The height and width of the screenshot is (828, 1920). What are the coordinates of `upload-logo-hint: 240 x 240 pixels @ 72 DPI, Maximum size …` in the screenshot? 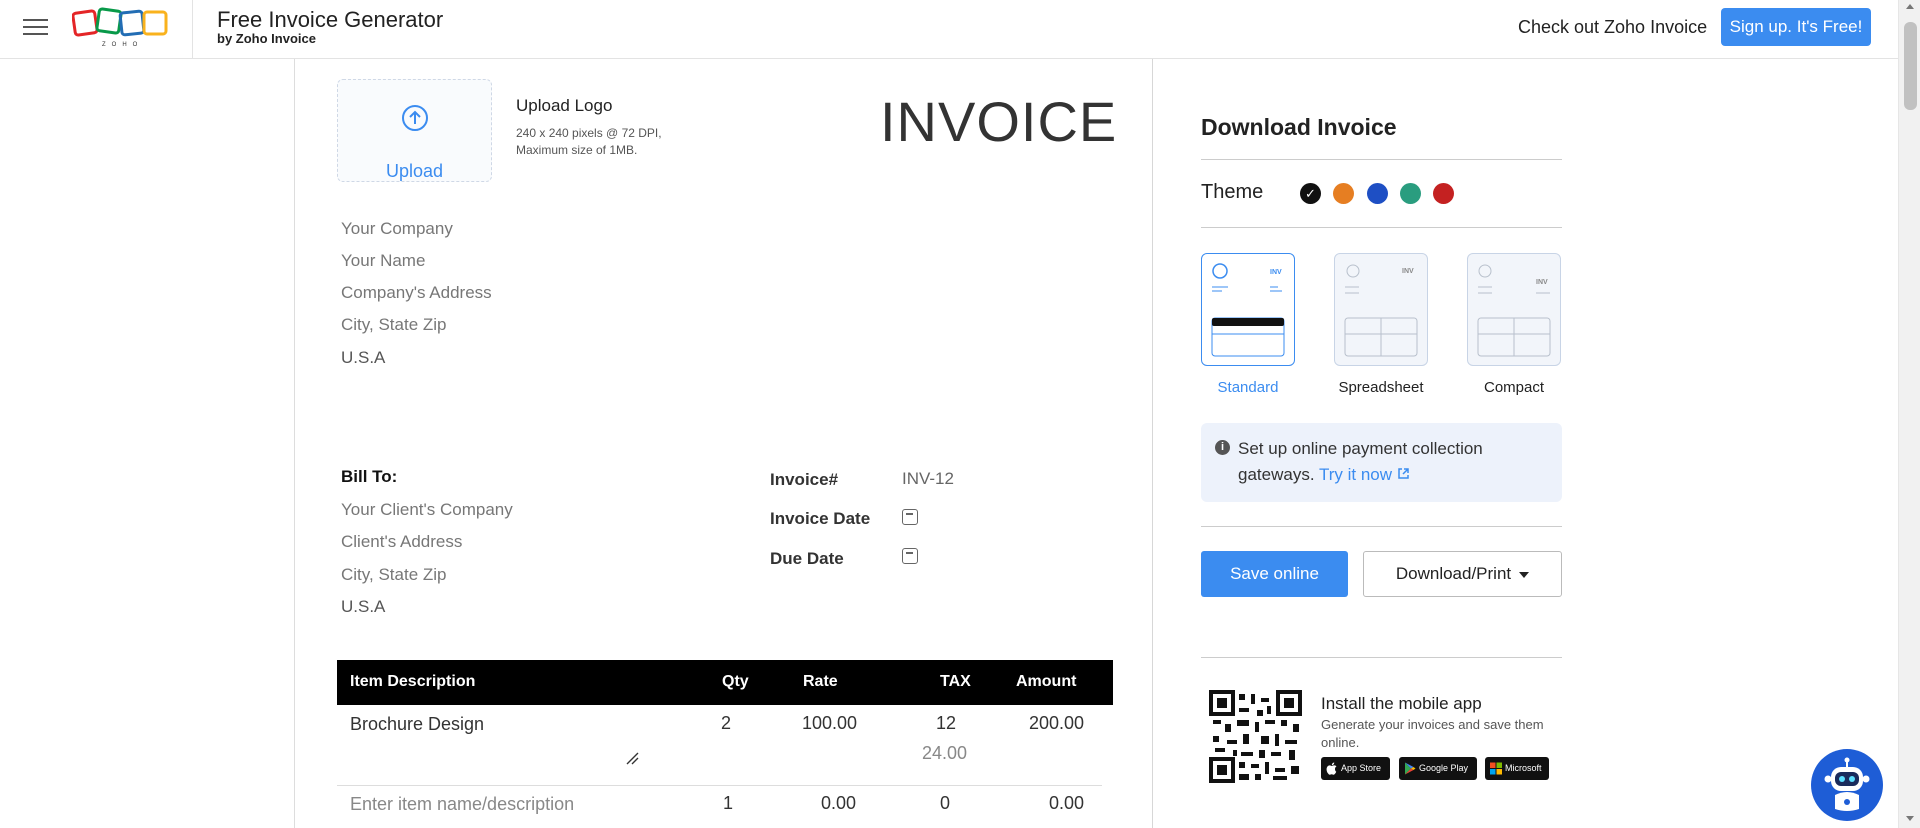 It's located at (606, 142).